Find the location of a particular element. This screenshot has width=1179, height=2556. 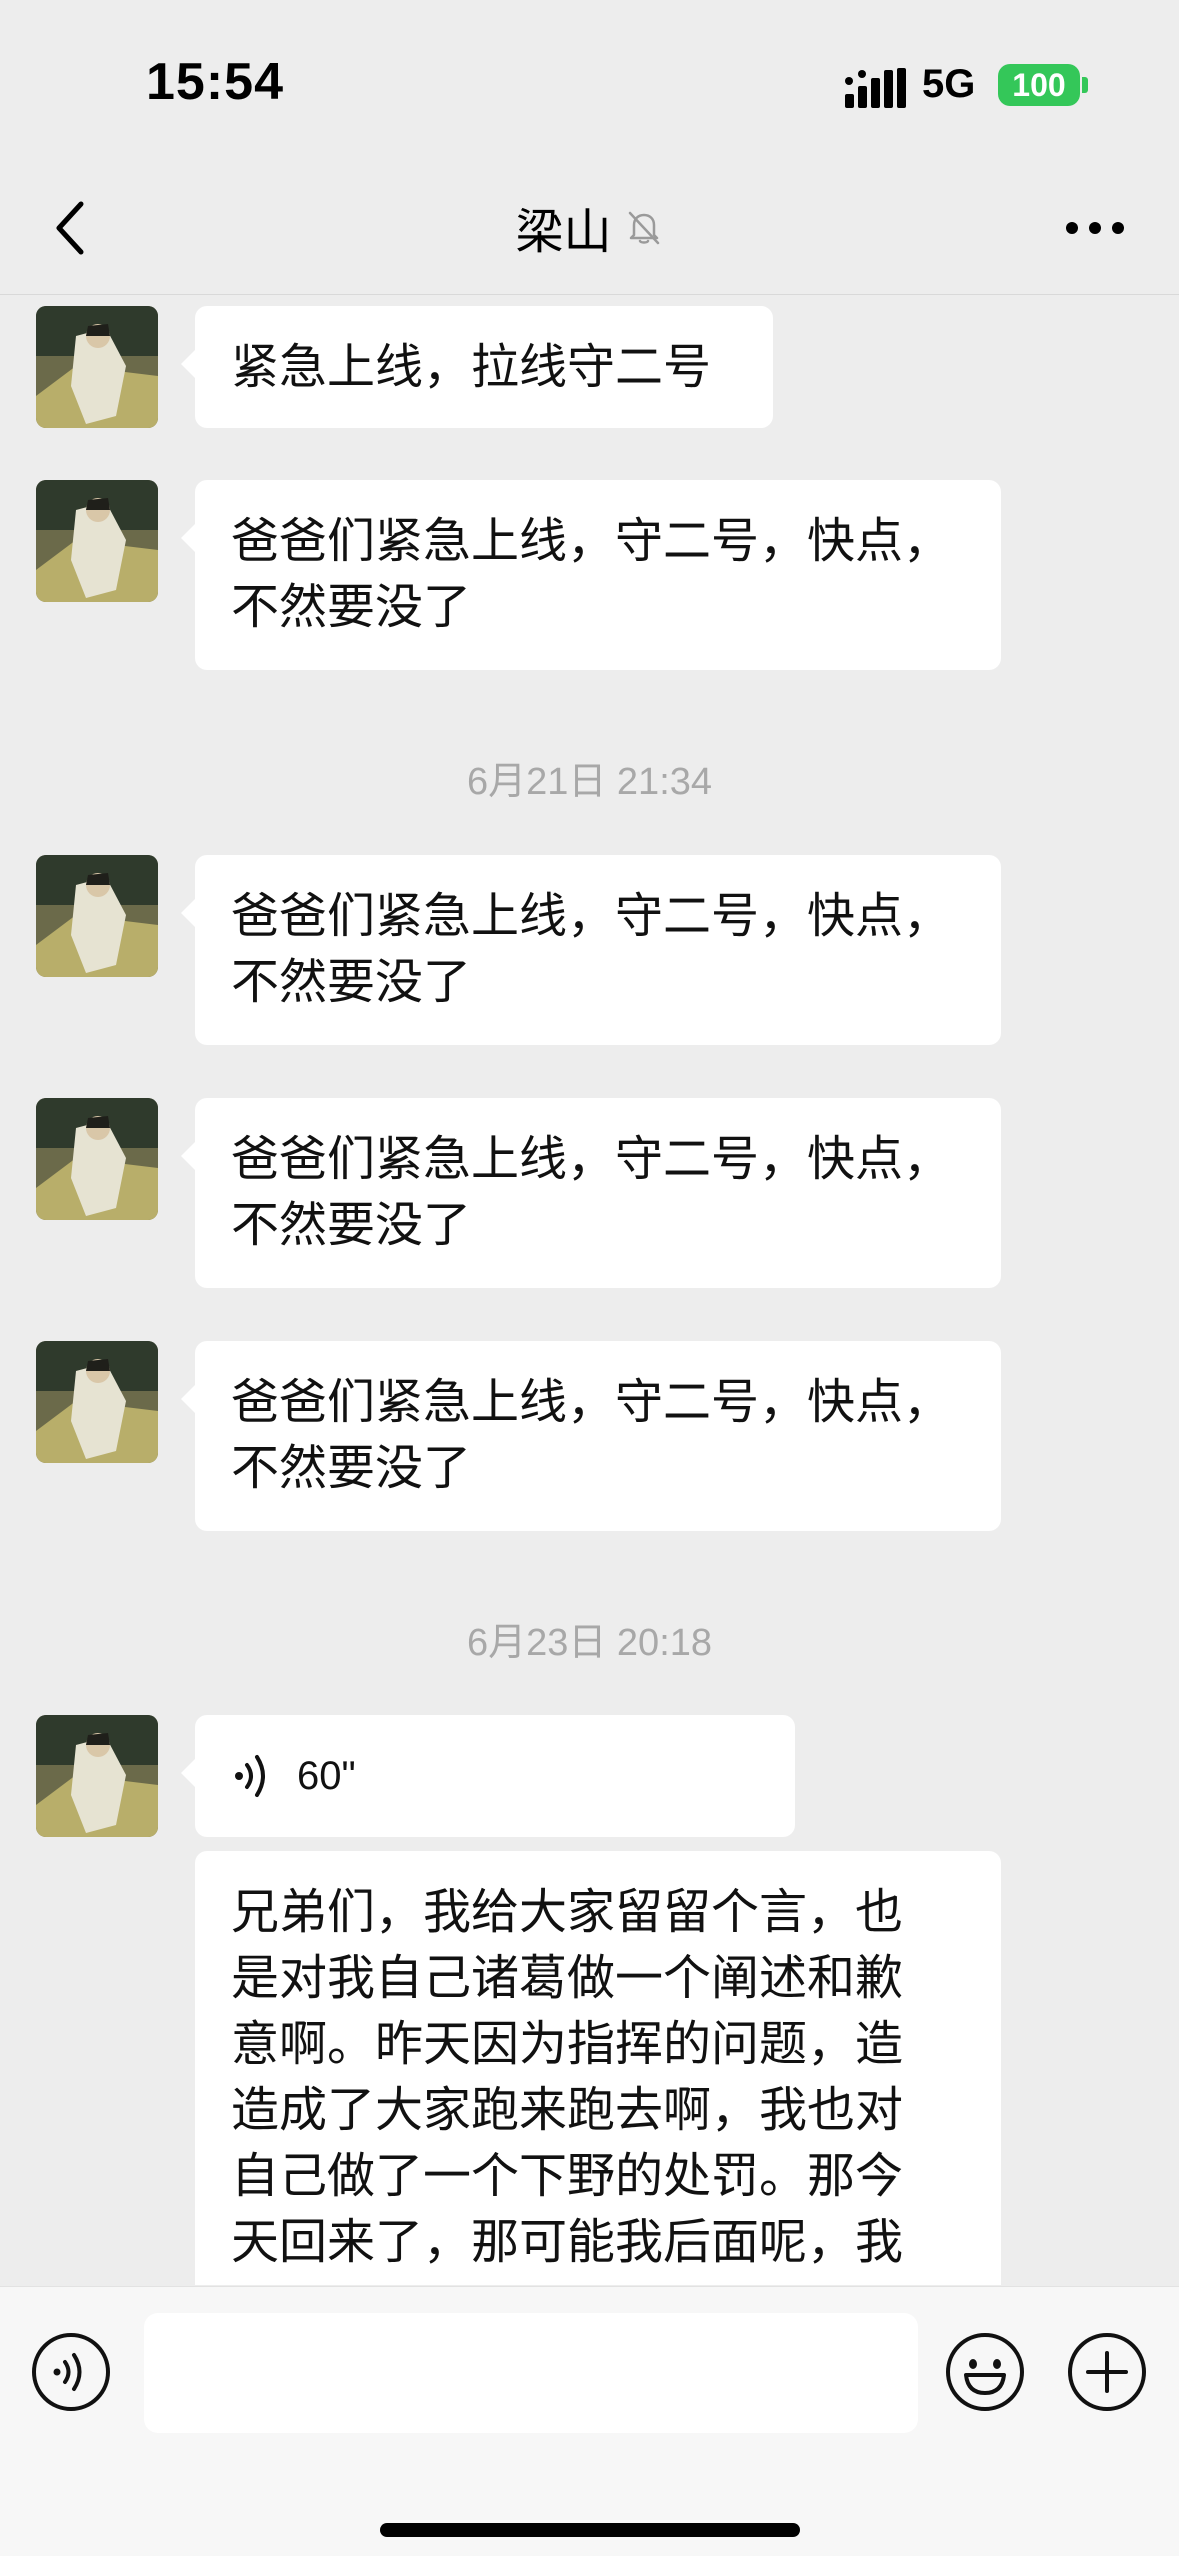

home-indicator is located at coordinates (590, 2530).